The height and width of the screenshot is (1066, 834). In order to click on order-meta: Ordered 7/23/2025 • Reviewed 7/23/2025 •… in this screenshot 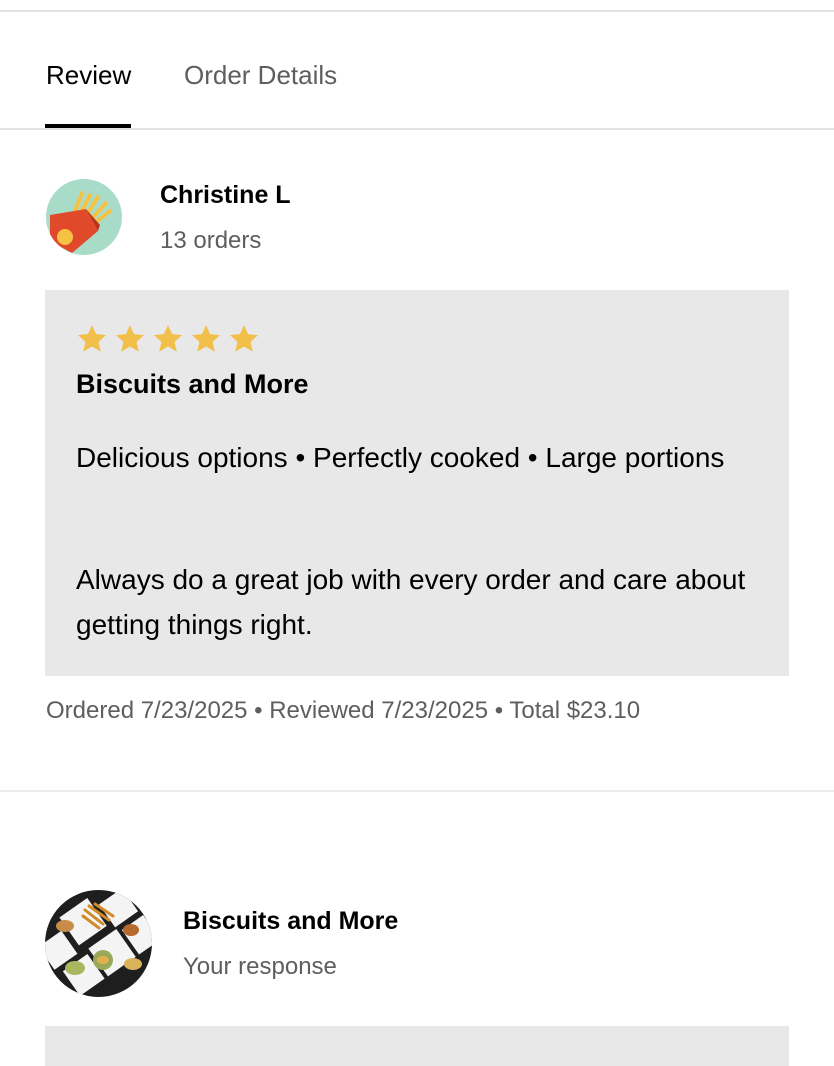, I will do `click(343, 710)`.